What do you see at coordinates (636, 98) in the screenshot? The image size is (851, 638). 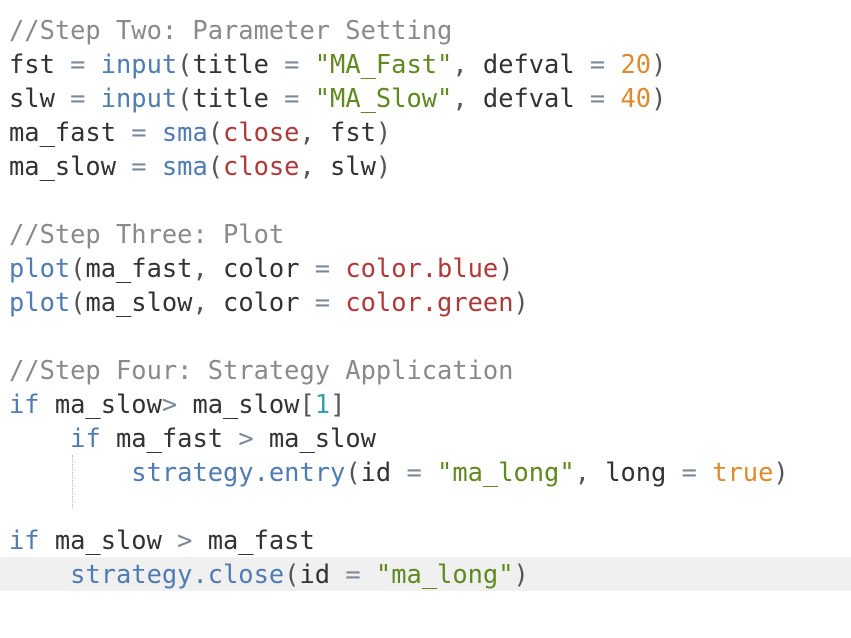 I see `code-token-number: 40` at bounding box center [636, 98].